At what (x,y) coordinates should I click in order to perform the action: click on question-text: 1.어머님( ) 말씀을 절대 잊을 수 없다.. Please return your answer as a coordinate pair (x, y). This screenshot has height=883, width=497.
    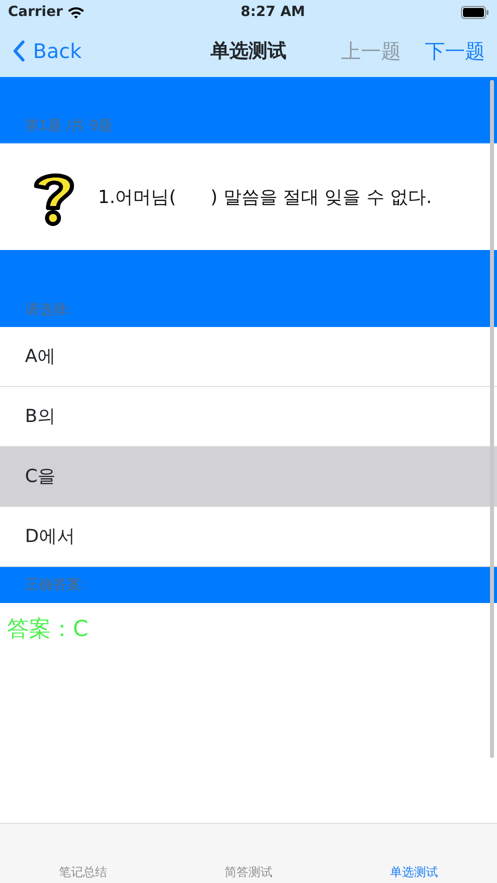
    Looking at the image, I should click on (265, 198).